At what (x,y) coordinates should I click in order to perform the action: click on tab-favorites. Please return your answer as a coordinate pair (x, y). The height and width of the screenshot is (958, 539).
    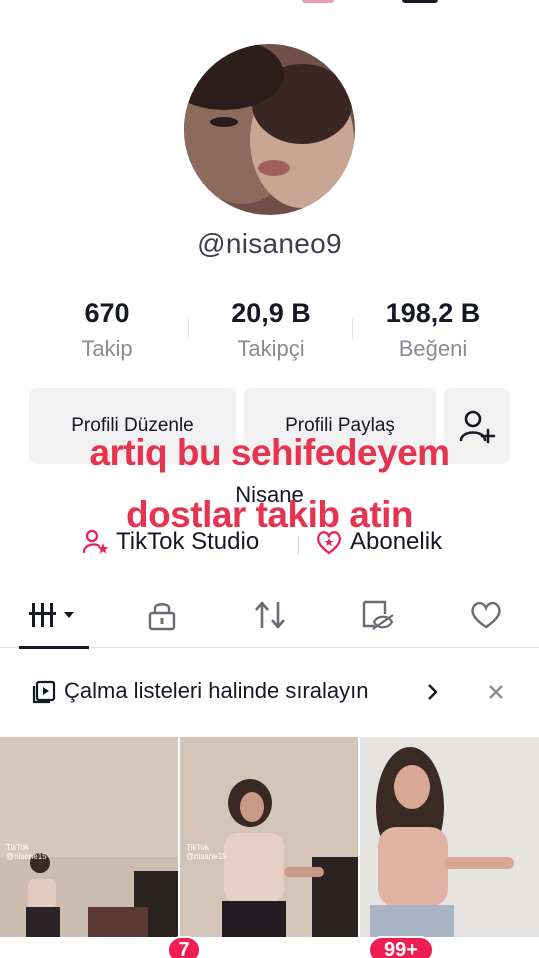
    Looking at the image, I should click on (378, 615).